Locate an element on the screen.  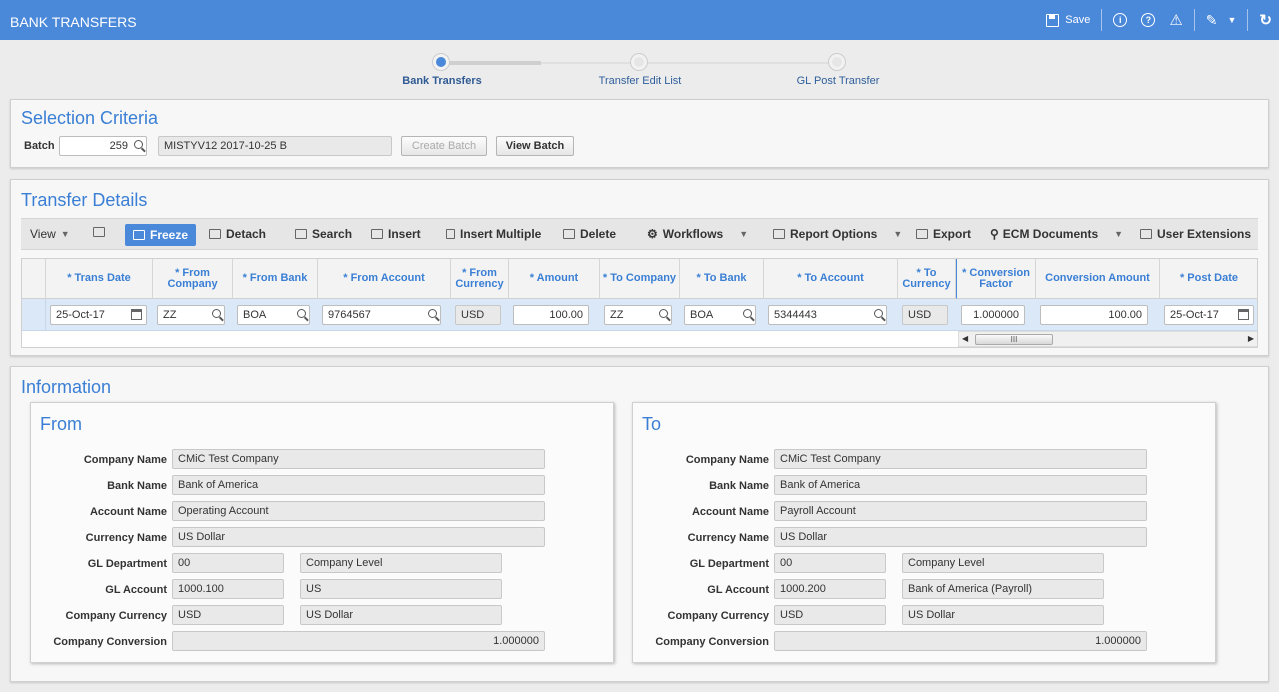
amount-value: 100.00 is located at coordinates (566, 315).